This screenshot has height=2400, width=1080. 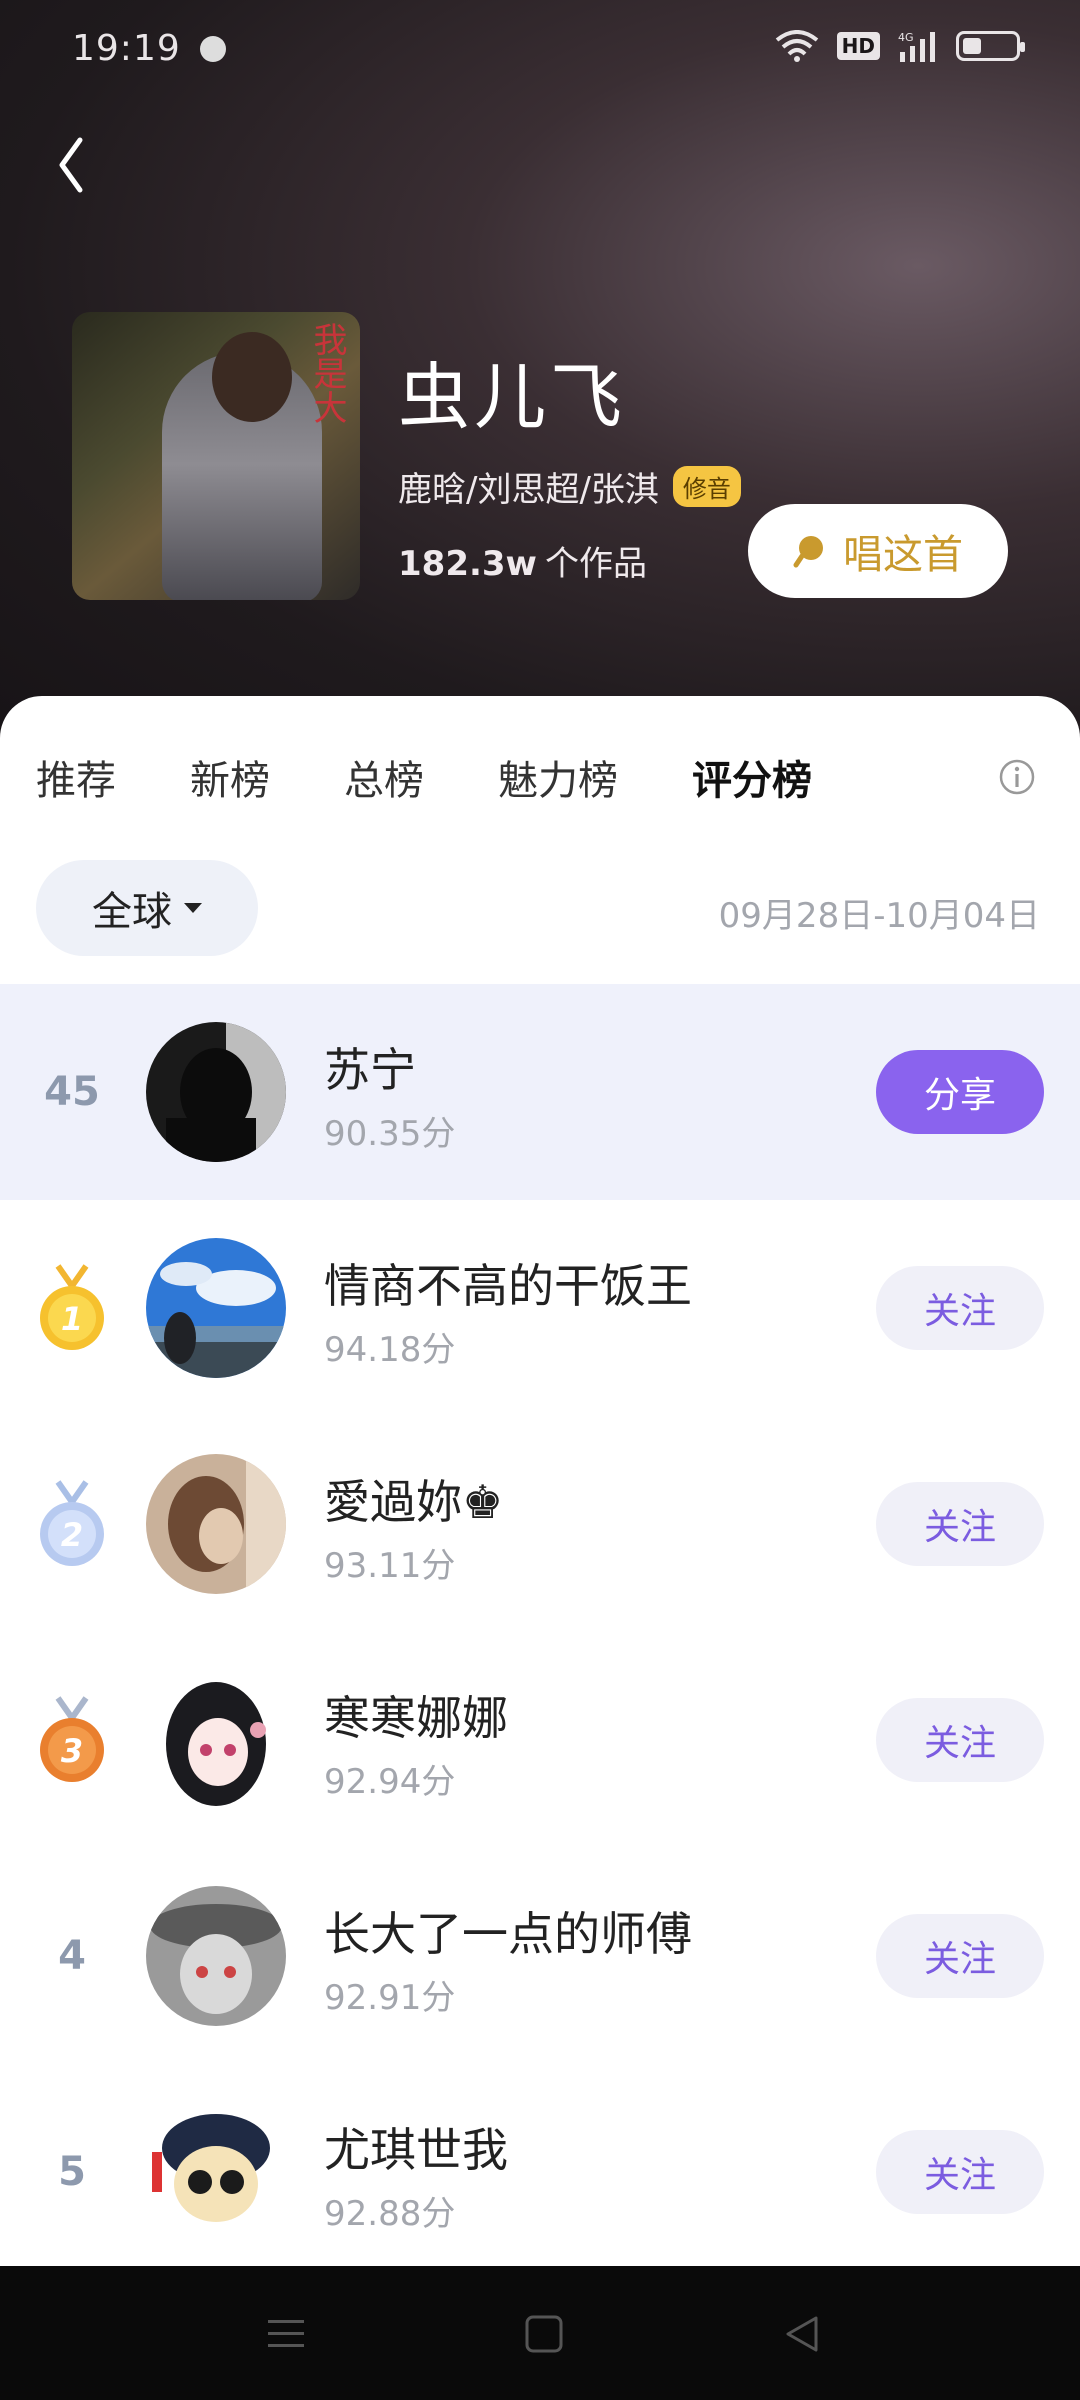 I want to click on user-score: 92.88分, so click(x=390, y=2214).